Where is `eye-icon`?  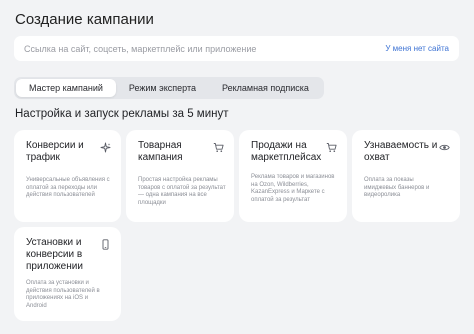
eye-icon is located at coordinates (444, 145).